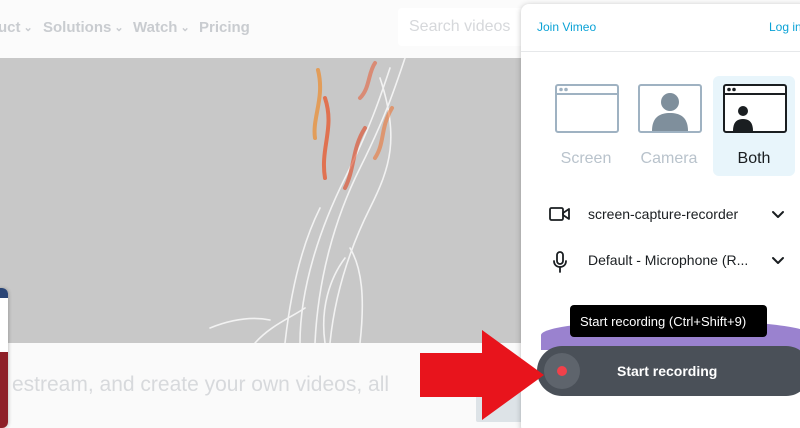  What do you see at coordinates (4, 390) in the screenshot?
I see `phone-cover-image` at bounding box center [4, 390].